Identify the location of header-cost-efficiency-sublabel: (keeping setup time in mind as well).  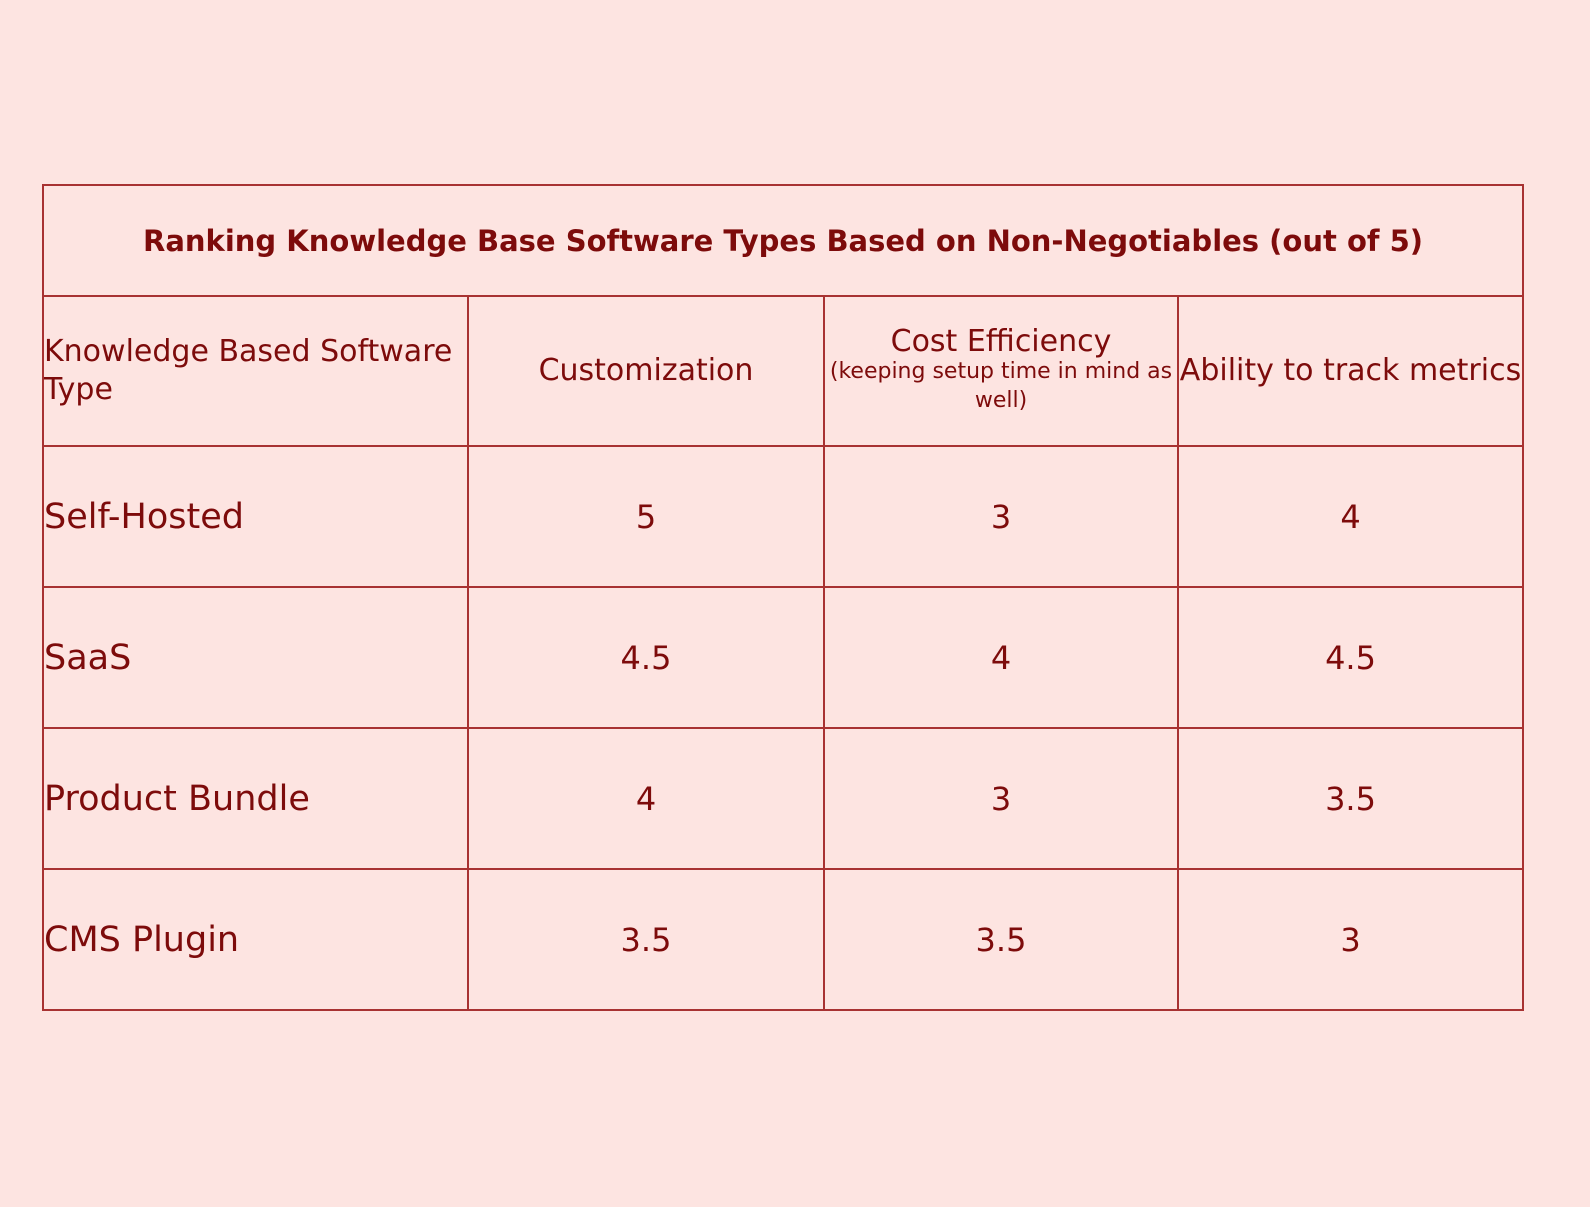
(1001, 386).